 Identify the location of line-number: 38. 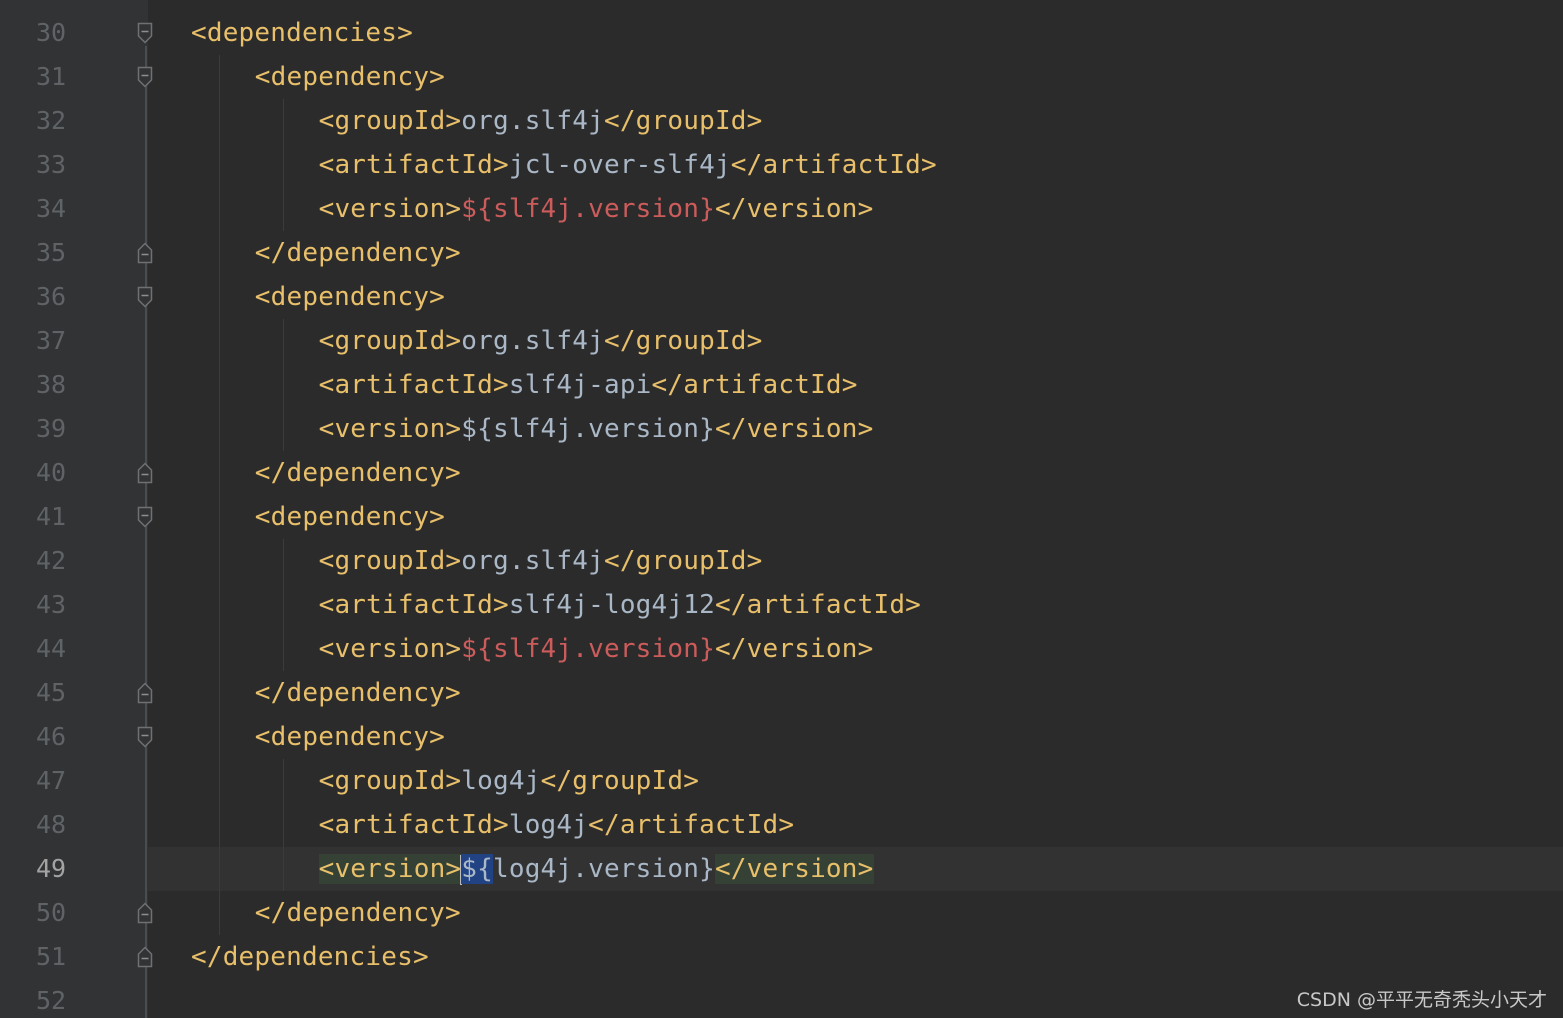
(66, 385).